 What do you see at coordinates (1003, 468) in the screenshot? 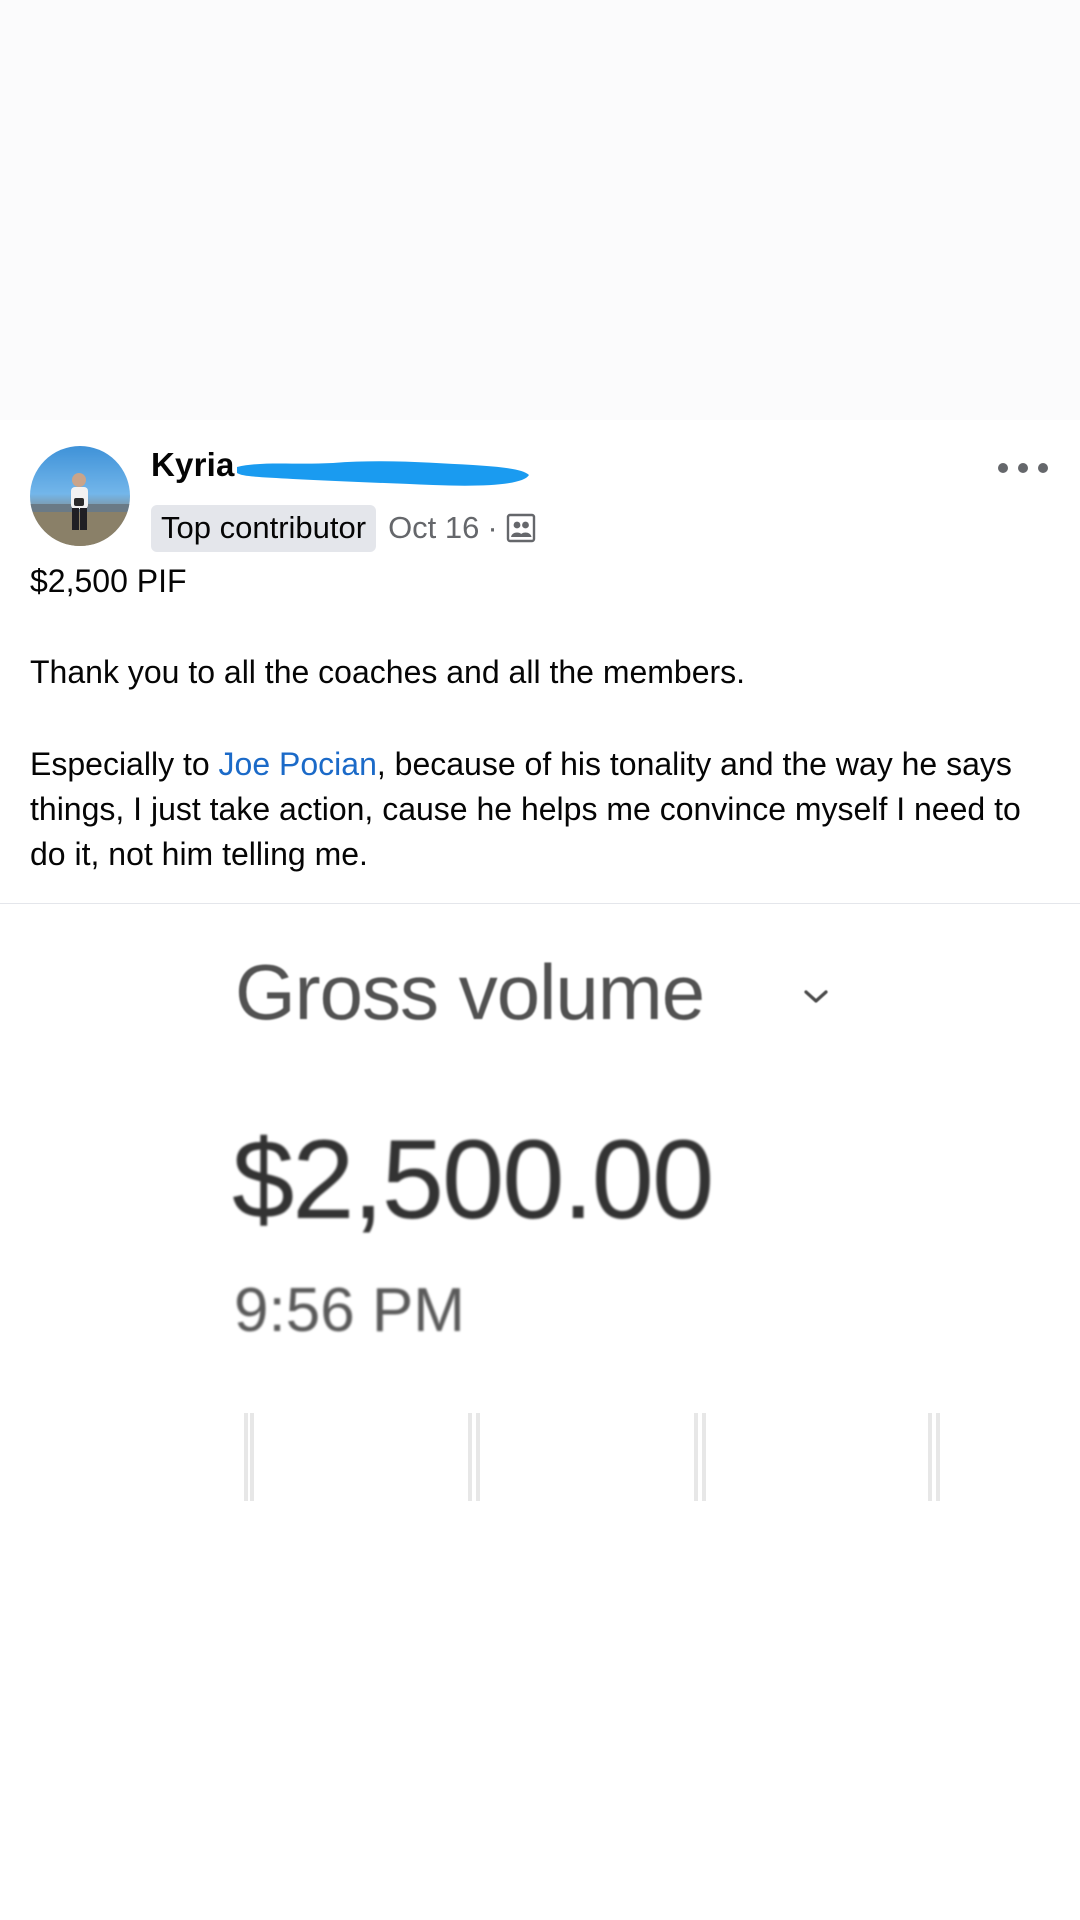
I see `more-dots-icon` at bounding box center [1003, 468].